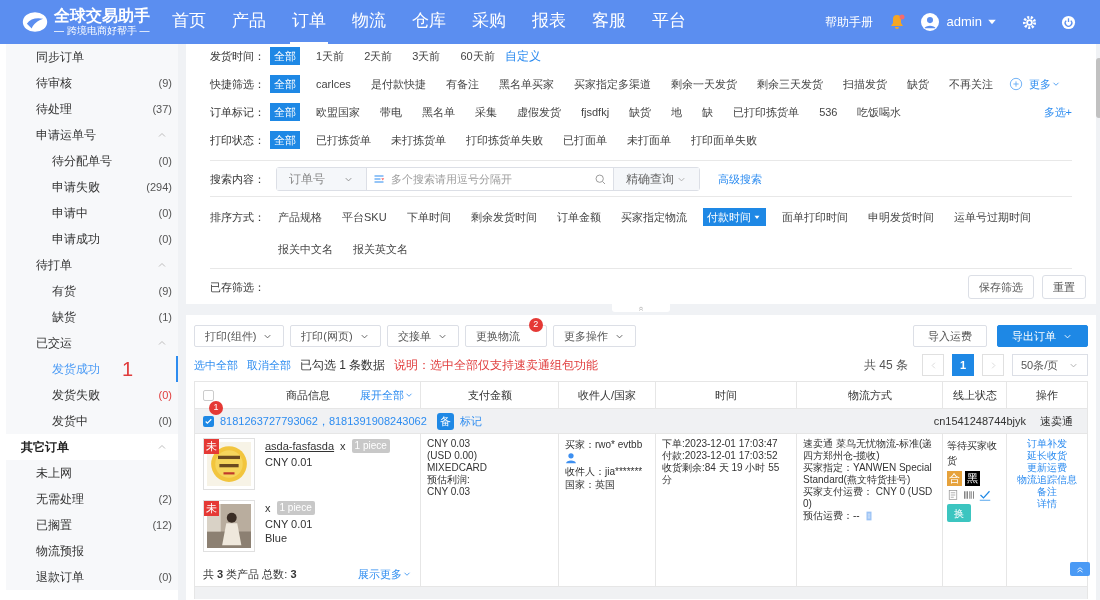 The image size is (1100, 600). Describe the element at coordinates (330, 56) in the screenshot. I see `filter-option: 1天前` at that location.